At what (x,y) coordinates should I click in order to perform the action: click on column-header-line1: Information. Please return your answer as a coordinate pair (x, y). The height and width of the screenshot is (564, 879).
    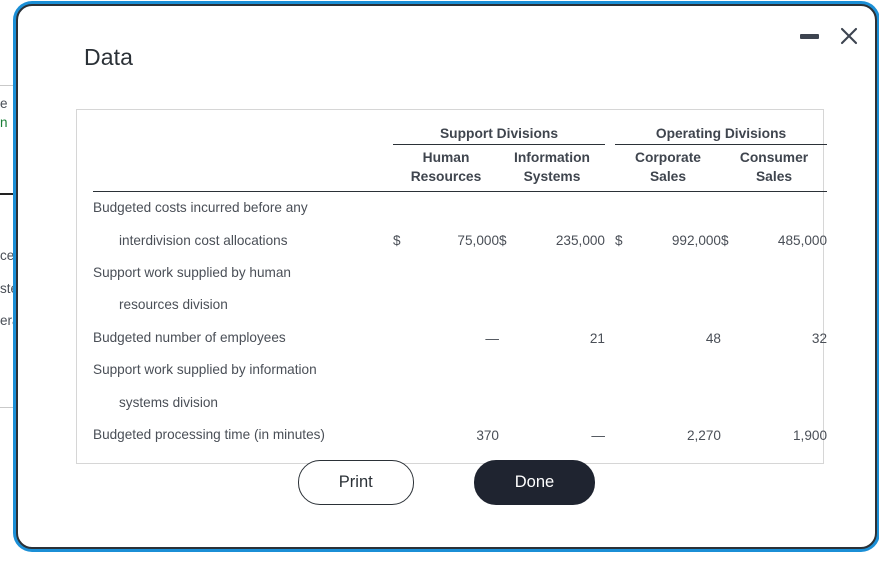
    Looking at the image, I should click on (552, 157).